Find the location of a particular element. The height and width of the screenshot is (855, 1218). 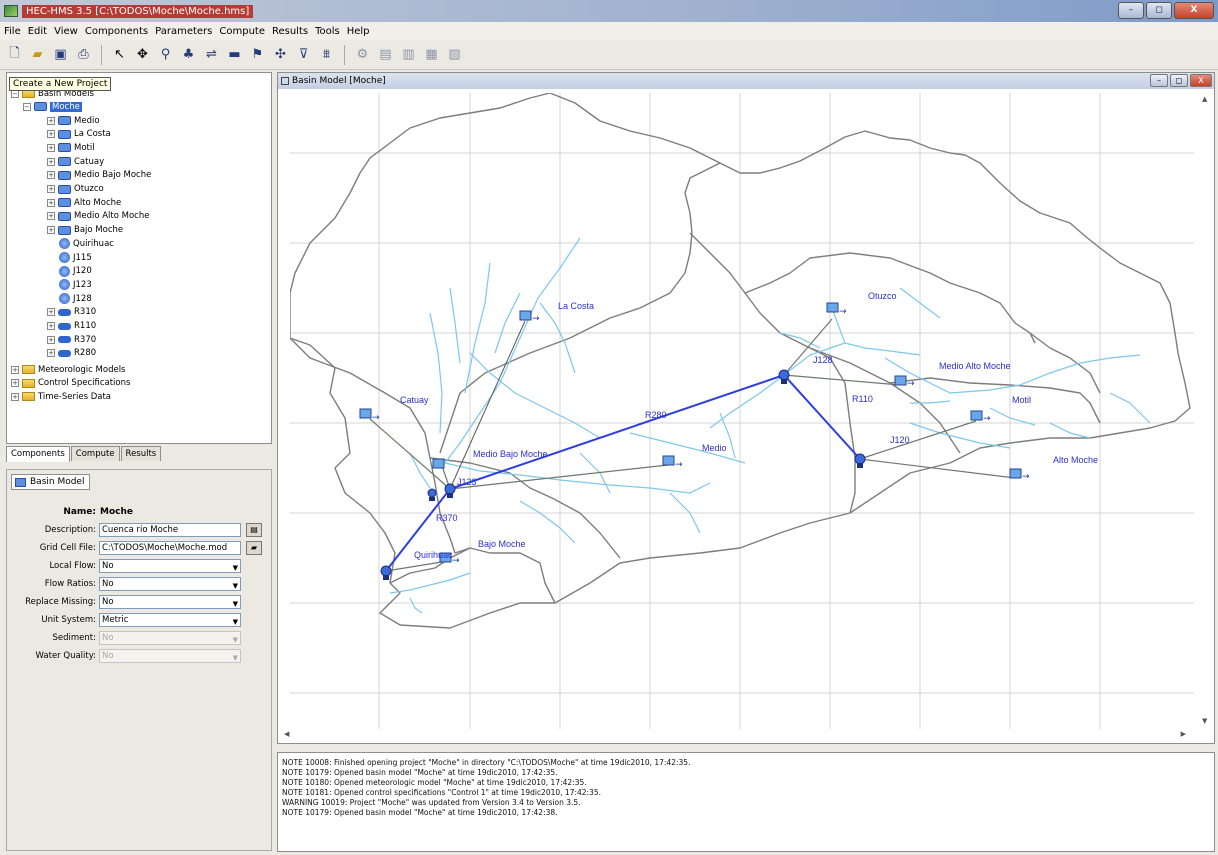

tree-item-bajo-moche: + Bajo Moche is located at coordinates (85, 230).